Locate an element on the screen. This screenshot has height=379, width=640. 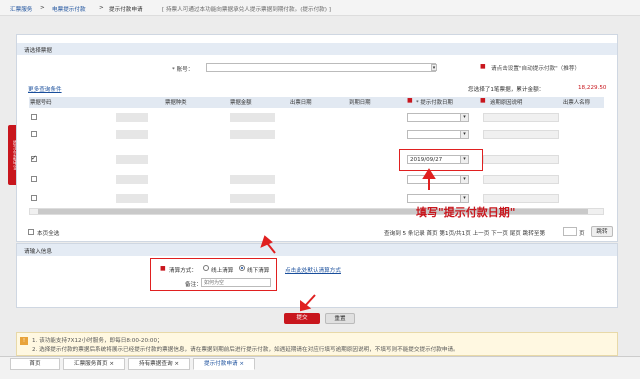
tab-label: 汇票服务首页 is located at coordinates (90, 364).